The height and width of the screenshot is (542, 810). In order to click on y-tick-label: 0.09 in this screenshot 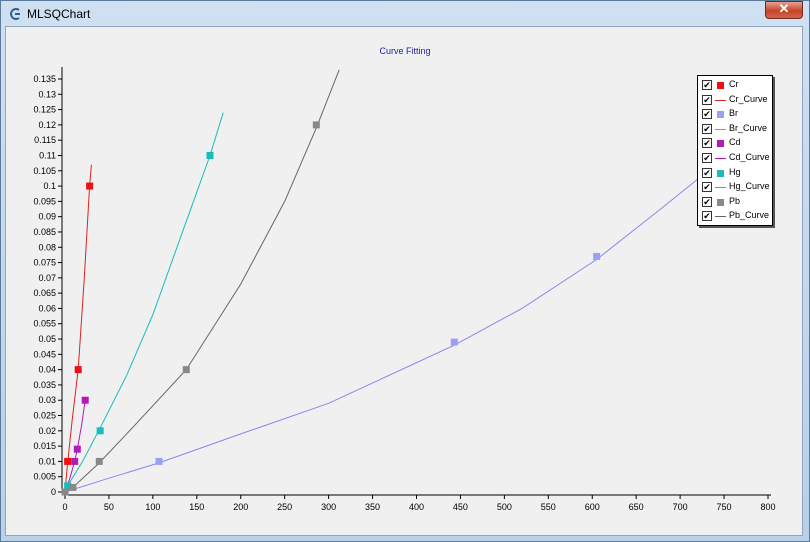, I will do `click(47, 217)`.